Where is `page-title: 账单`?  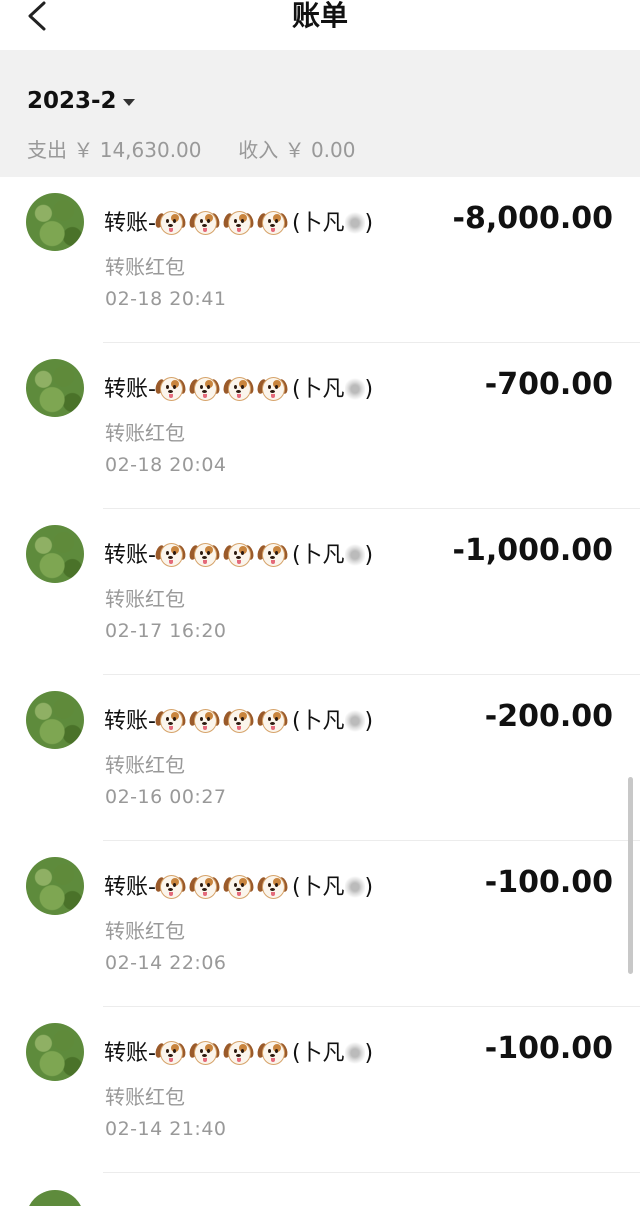 page-title: 账单 is located at coordinates (319, 16).